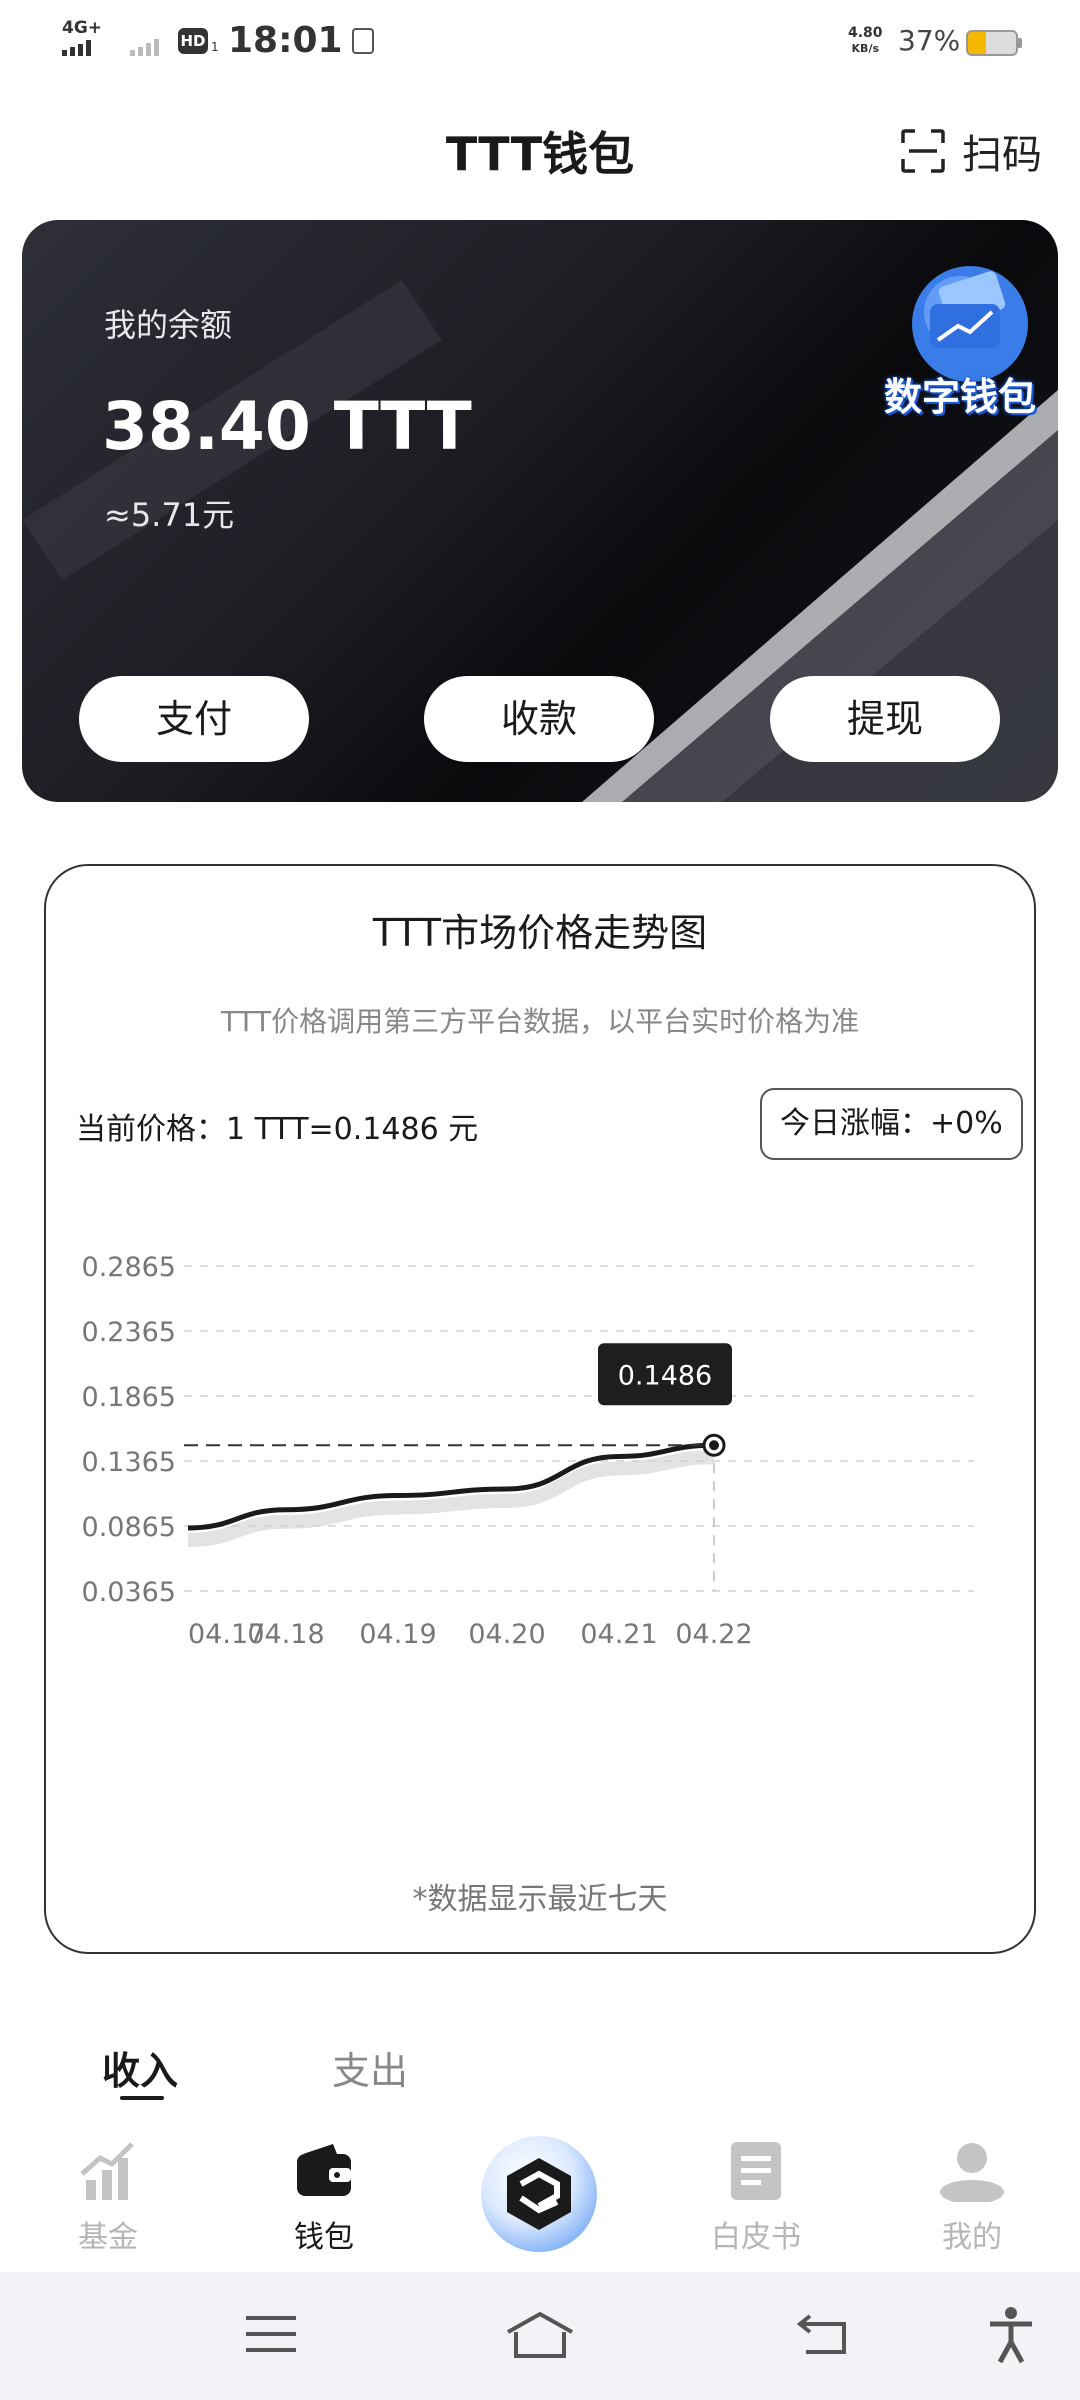 Image resolution: width=1080 pixels, height=2400 pixels. I want to click on net-speed: 4.80 KB/s, so click(865, 41).